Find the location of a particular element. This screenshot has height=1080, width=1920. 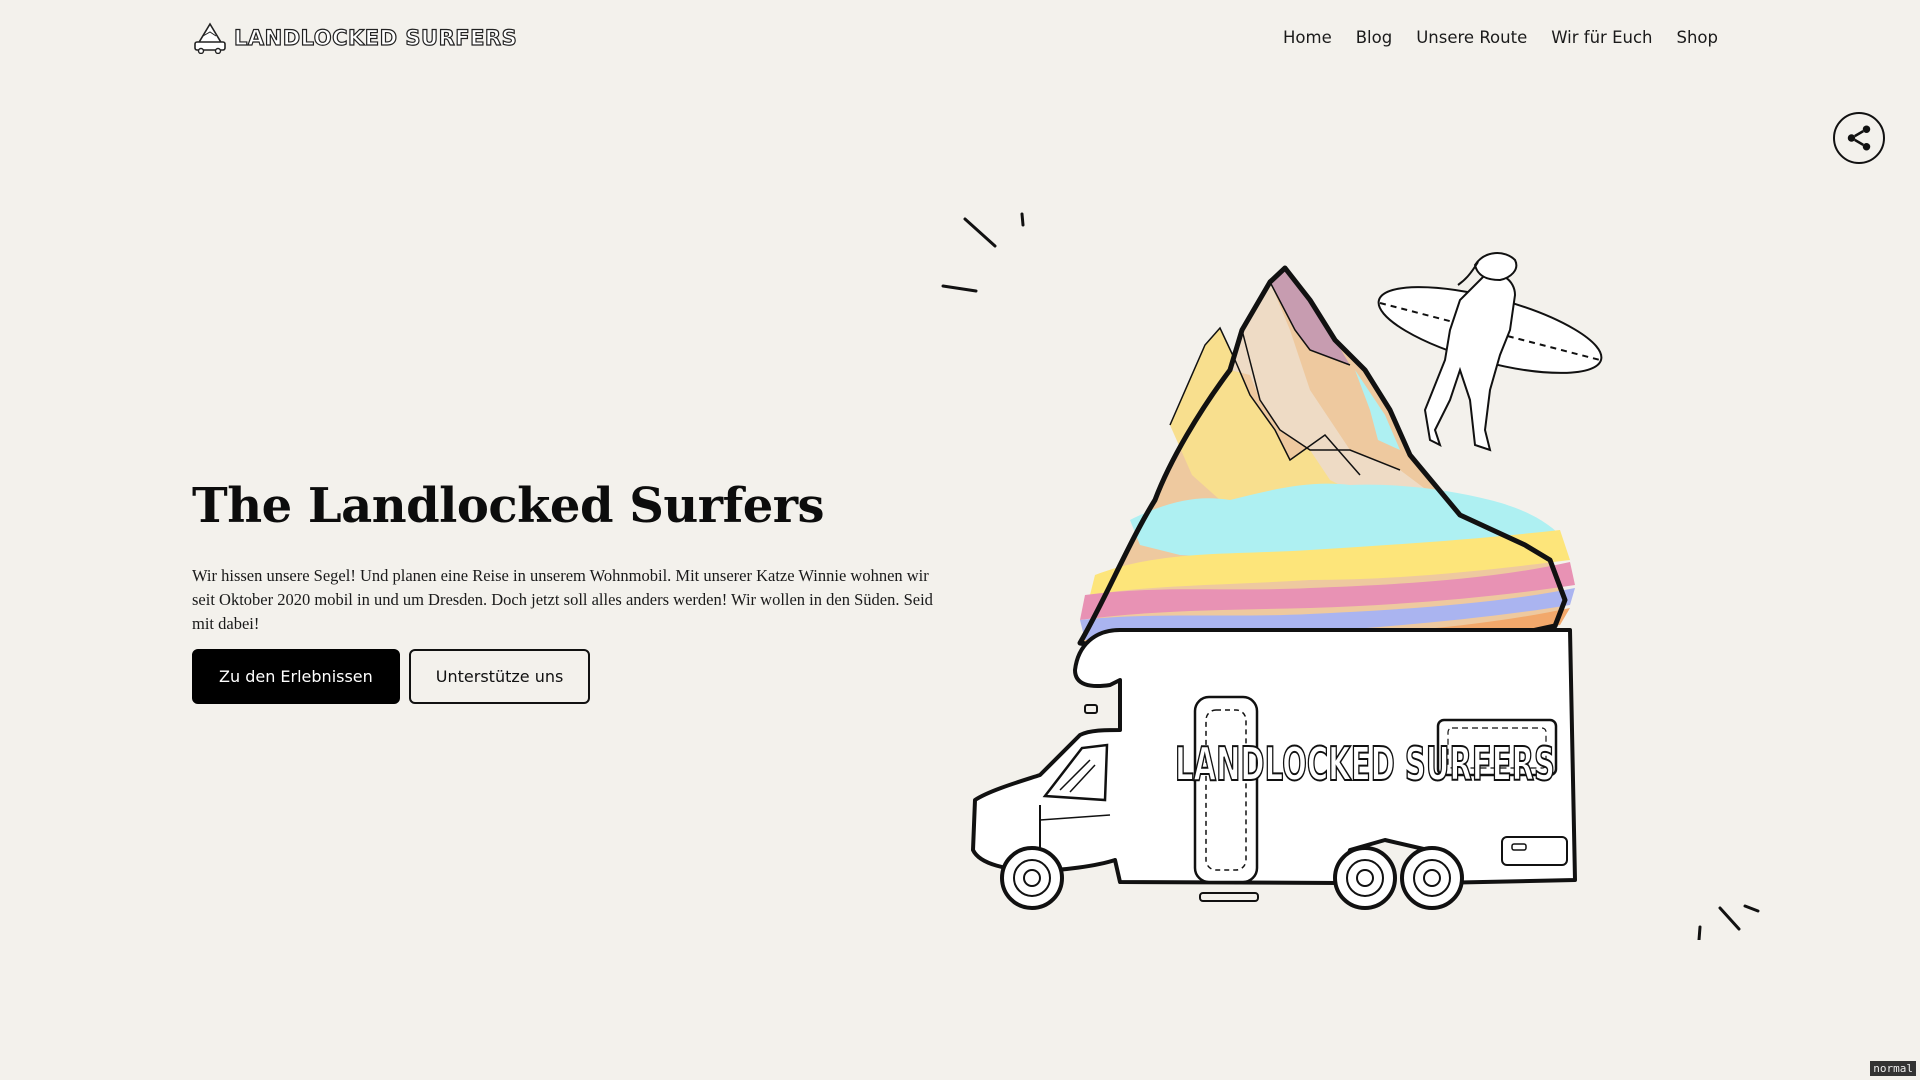

nav-shop: Shop is located at coordinates (1698, 37).